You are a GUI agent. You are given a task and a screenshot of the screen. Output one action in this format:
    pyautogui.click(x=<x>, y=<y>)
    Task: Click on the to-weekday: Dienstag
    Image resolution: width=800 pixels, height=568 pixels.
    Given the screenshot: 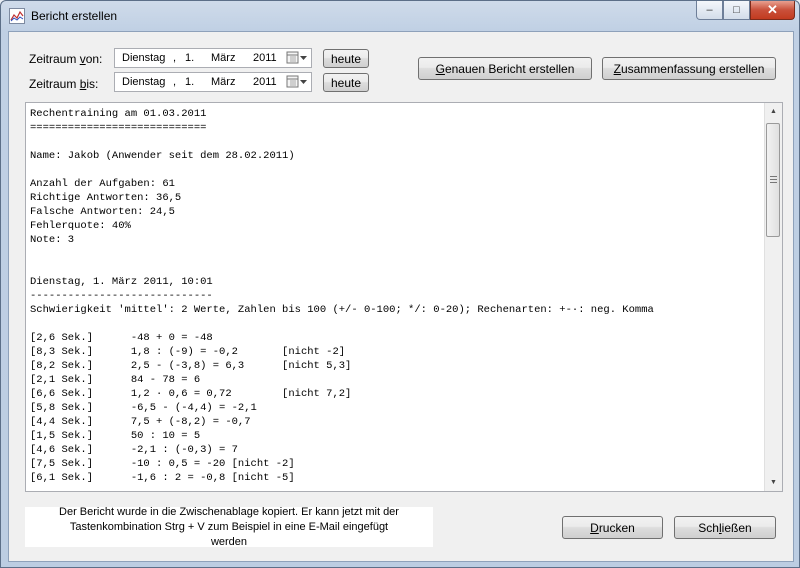 What is the action you would take?
    pyautogui.click(x=144, y=82)
    